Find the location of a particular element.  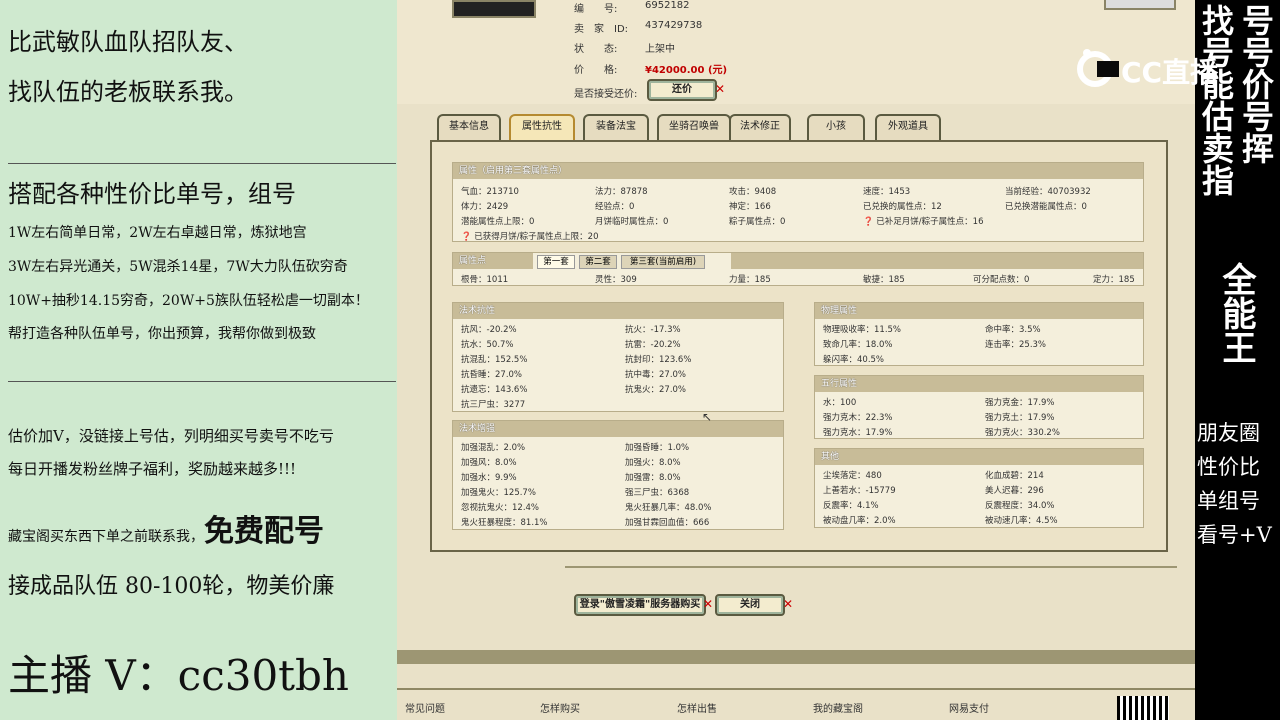

ad-line-10: 藏宝阁买东西下单之前联系我，免费配号 is located at coordinates (166, 528).